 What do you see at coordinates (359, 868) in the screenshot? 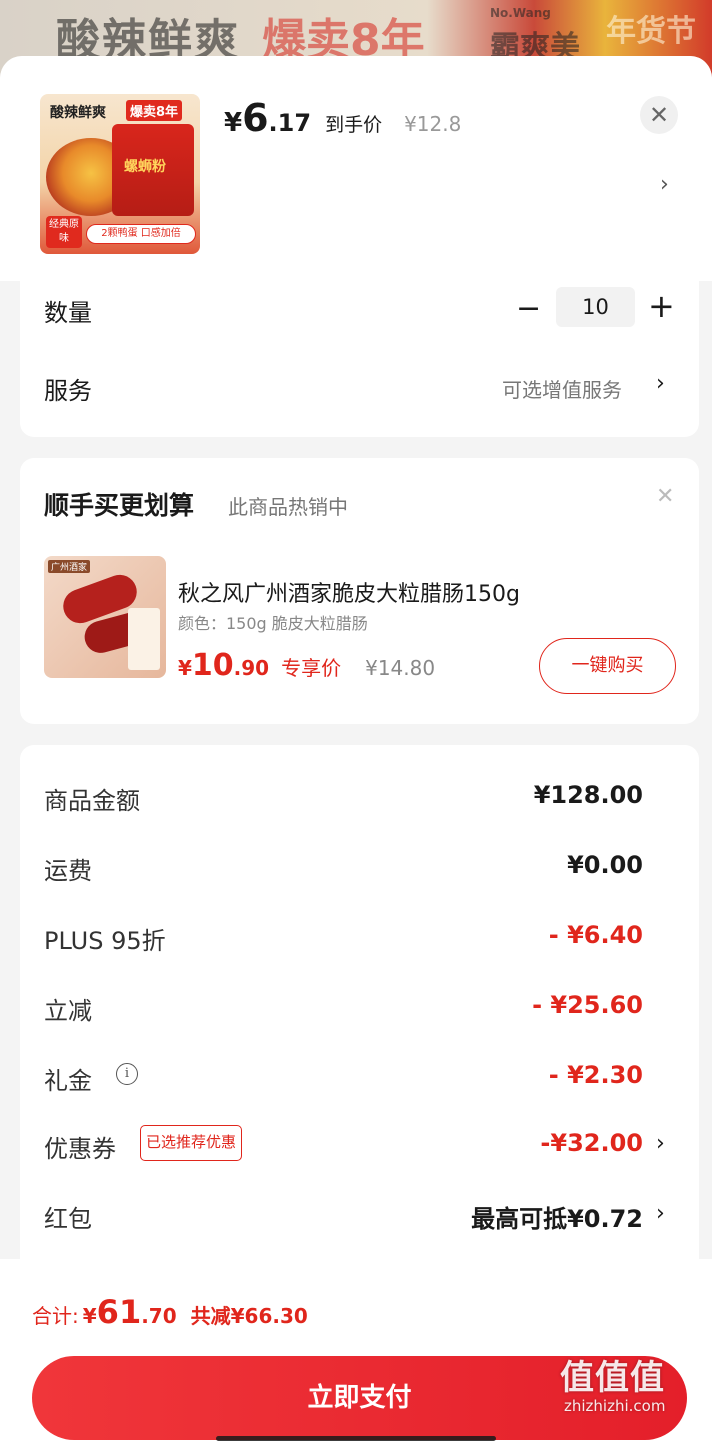
I see `fee-row-shipping: 运费 ¥0.00` at bounding box center [359, 868].